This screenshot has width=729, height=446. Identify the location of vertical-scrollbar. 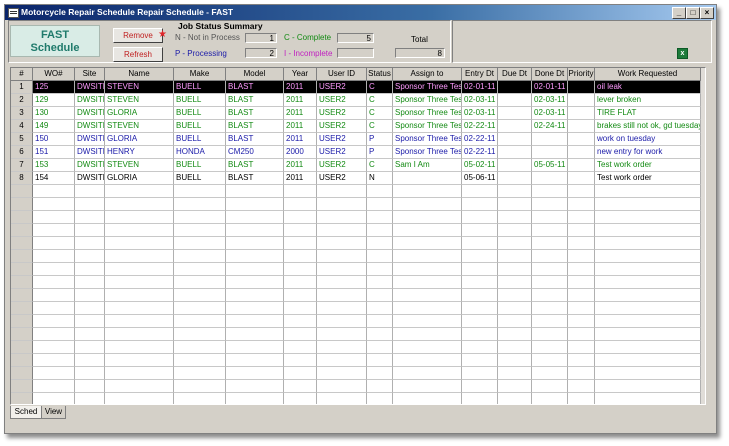
(703, 236).